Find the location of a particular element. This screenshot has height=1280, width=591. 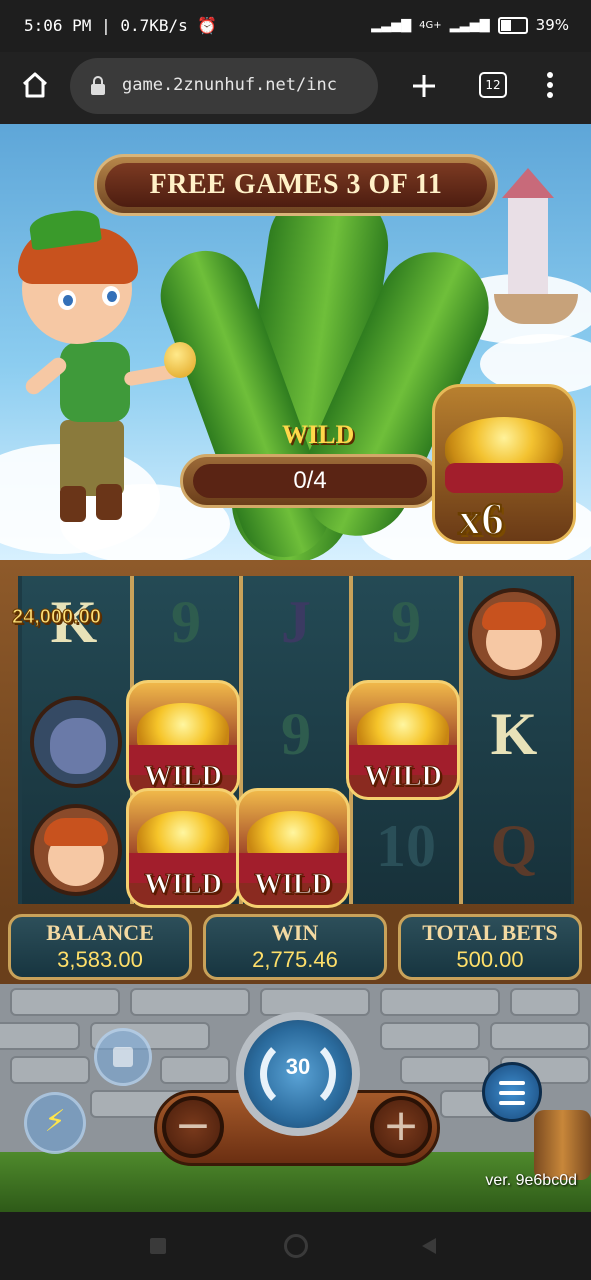

autoplay-button is located at coordinates (123, 1057).